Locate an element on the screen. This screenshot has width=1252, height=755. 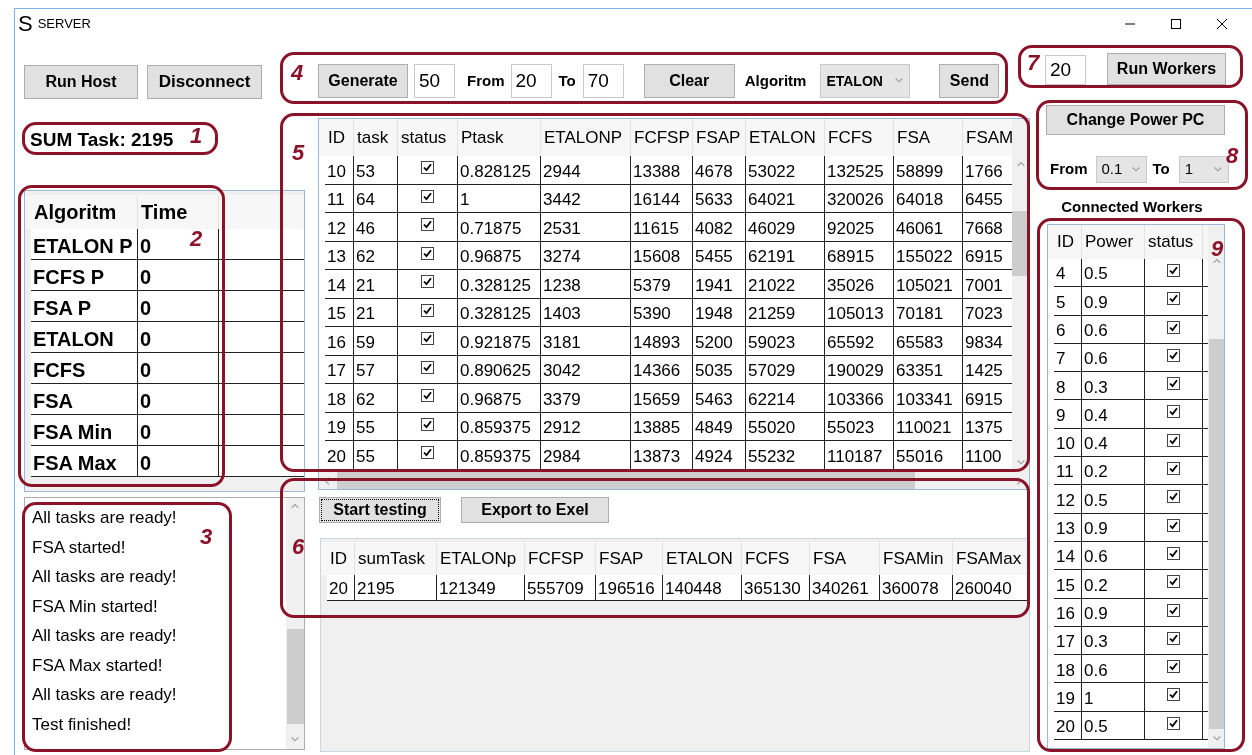
table-cell: 12 is located at coordinates (339, 227).